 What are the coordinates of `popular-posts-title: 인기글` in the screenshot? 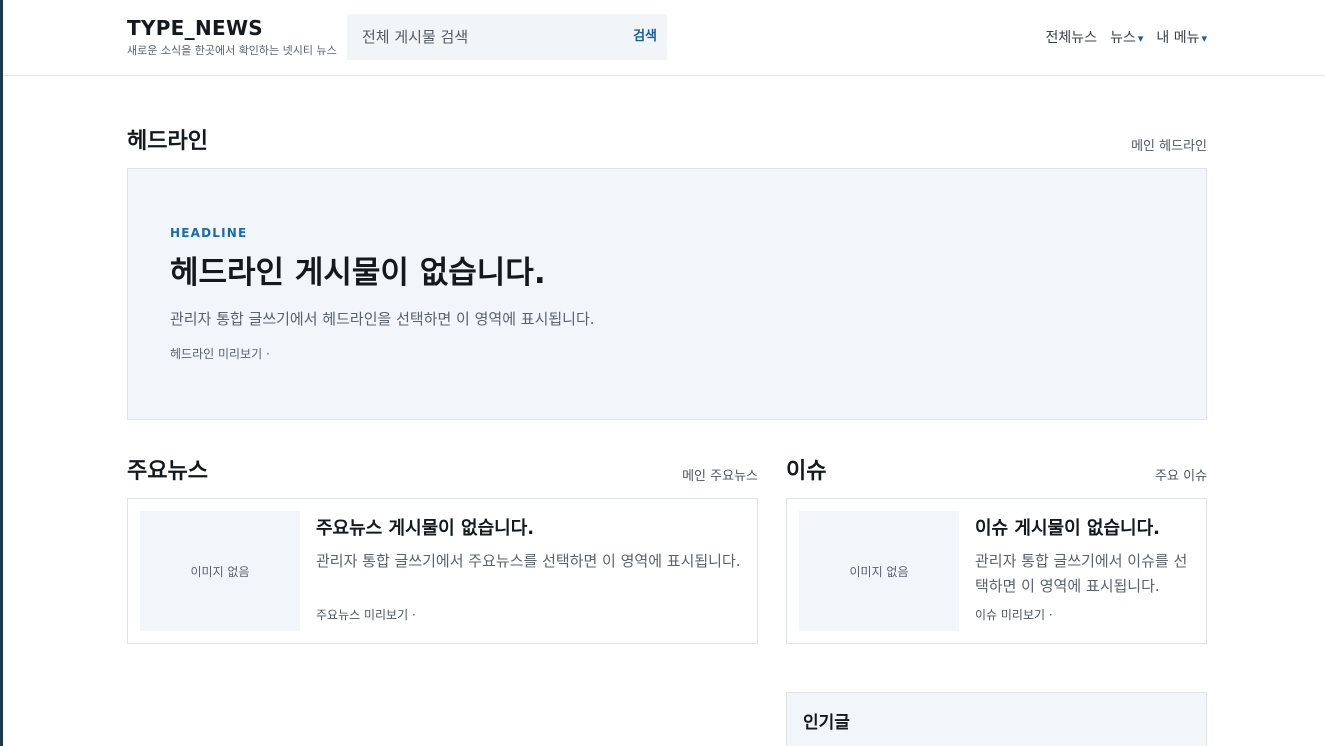 It's located at (826, 723).